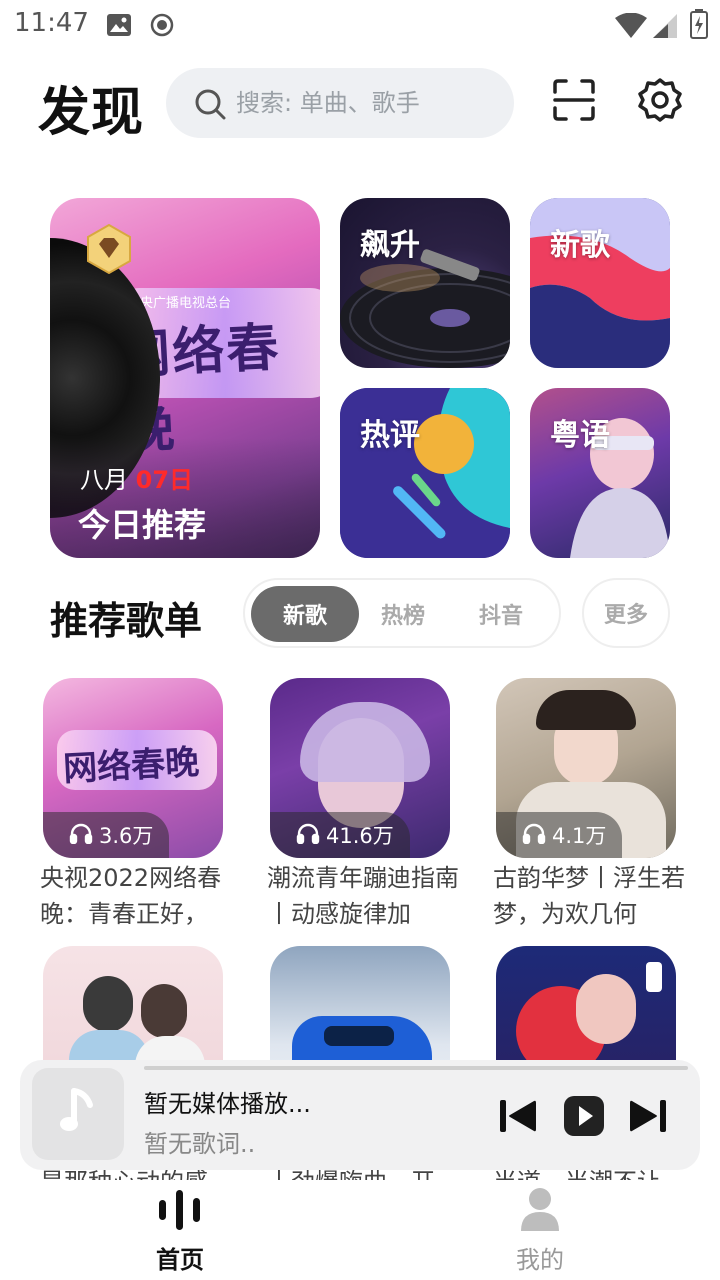 The image size is (720, 1280). I want to click on next-button, so click(648, 1118).